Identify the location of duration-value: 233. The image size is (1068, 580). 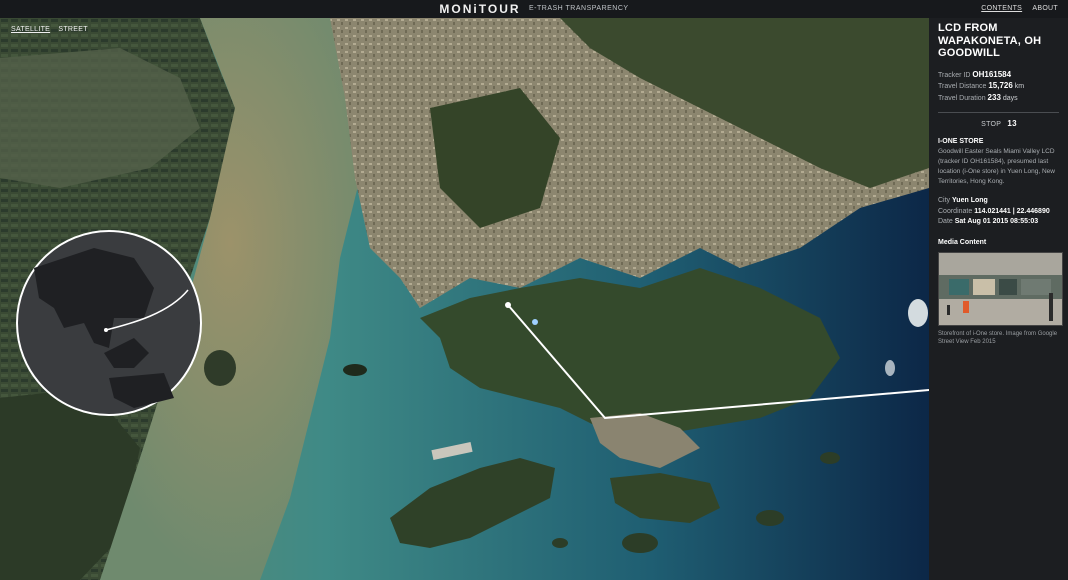
(994, 97).